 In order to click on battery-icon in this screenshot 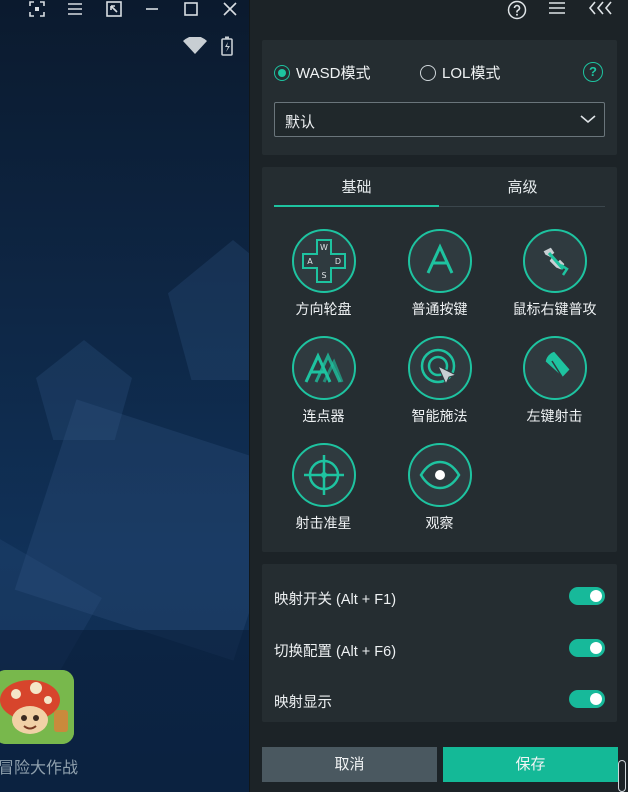, I will do `click(227, 48)`.